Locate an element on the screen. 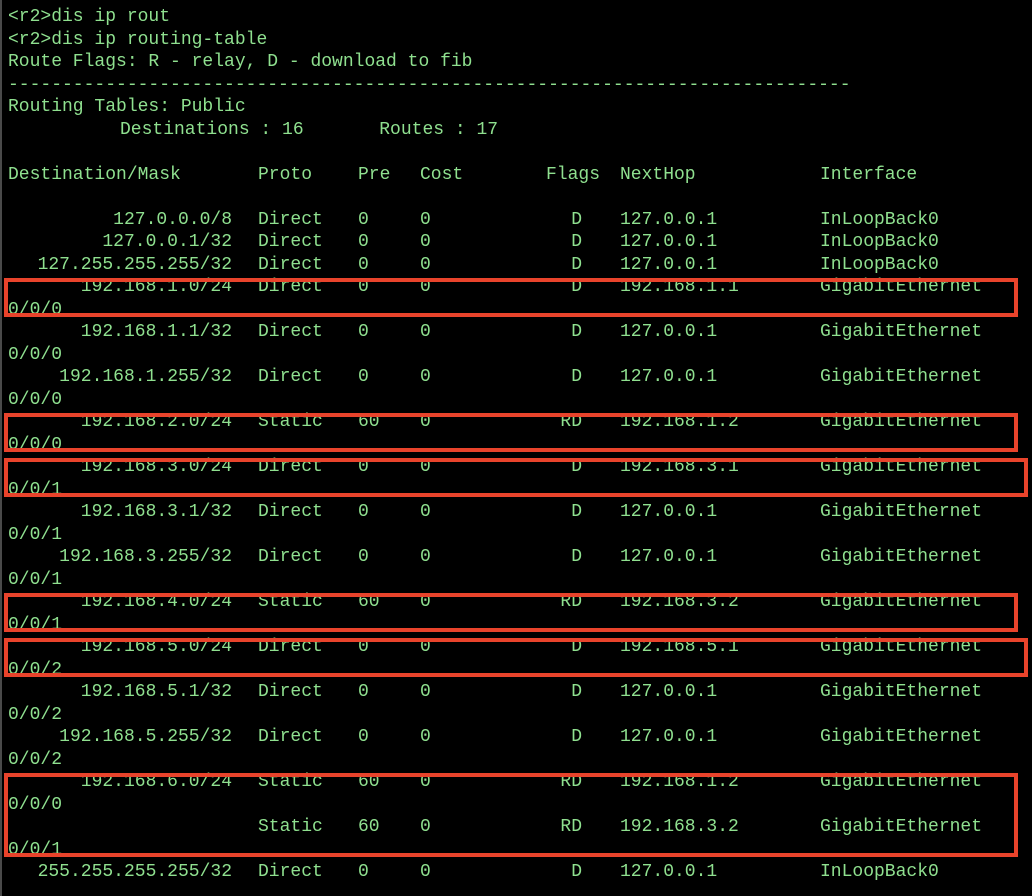 The height and width of the screenshot is (896, 1032). route-destination: 192.168.3.0/24 is located at coordinates (156, 467).